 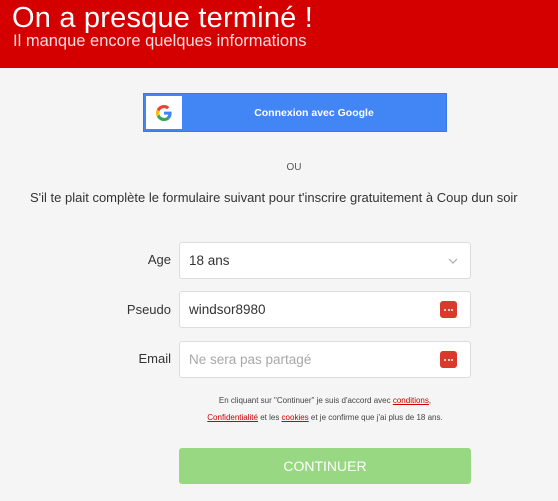 I want to click on page-title: On a presque terminé !, so click(x=162, y=18).